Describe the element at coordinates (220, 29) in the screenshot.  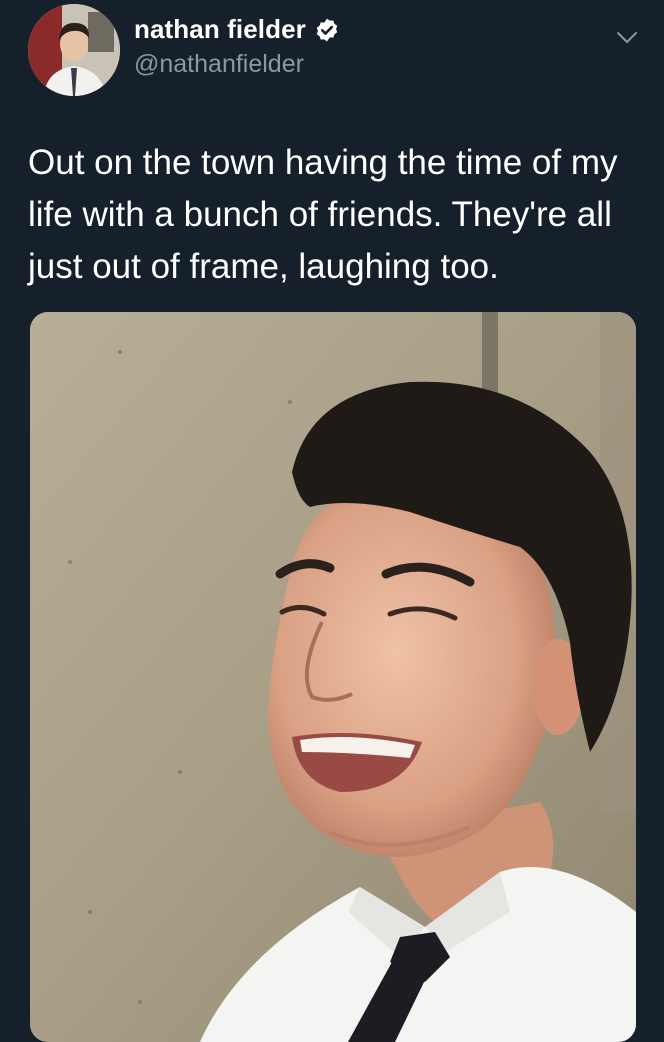
I see `display-name: nathan fielder` at that location.